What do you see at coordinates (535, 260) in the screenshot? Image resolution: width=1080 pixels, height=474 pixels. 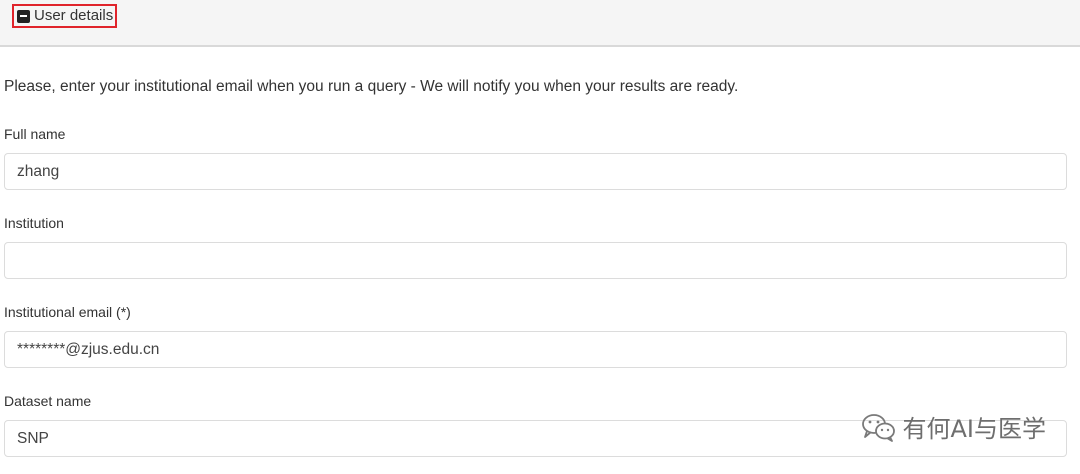 I see `institution-input` at bounding box center [535, 260].